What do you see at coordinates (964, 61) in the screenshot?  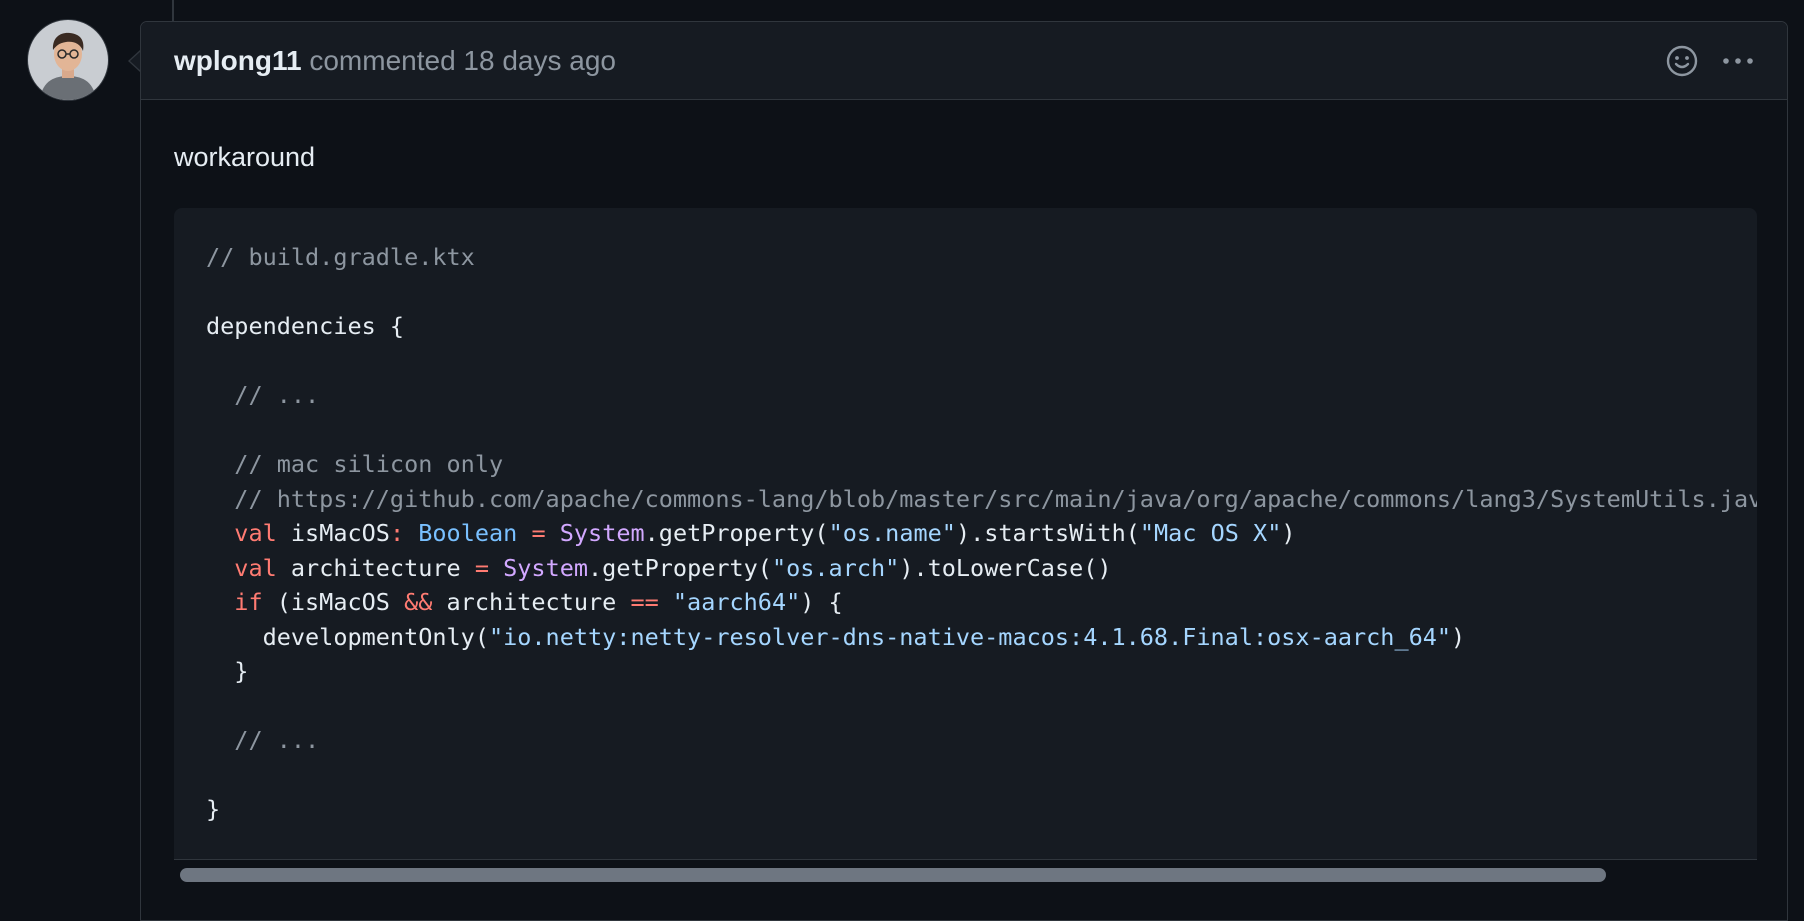 I see `comment-header: wplong11 commented 18 days ago` at bounding box center [964, 61].